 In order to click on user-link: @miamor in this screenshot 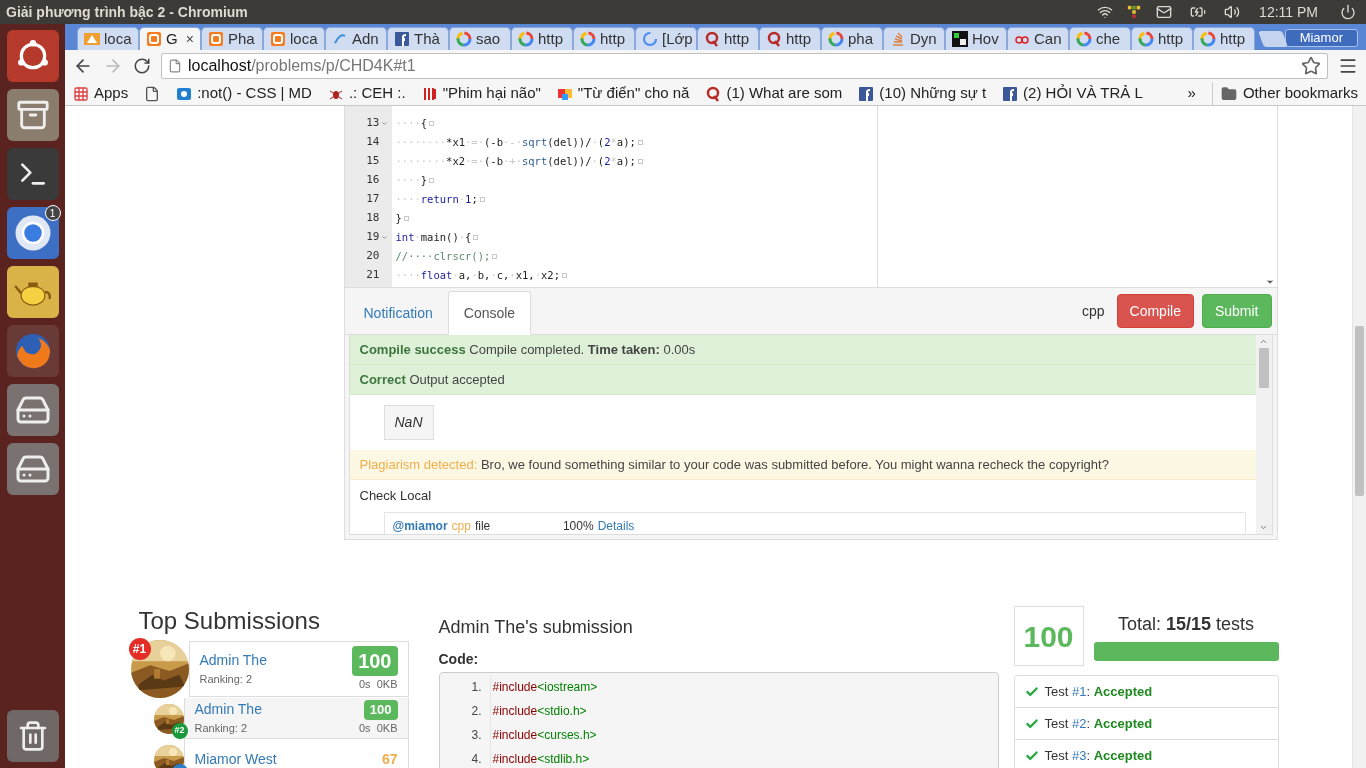, I will do `click(420, 525)`.